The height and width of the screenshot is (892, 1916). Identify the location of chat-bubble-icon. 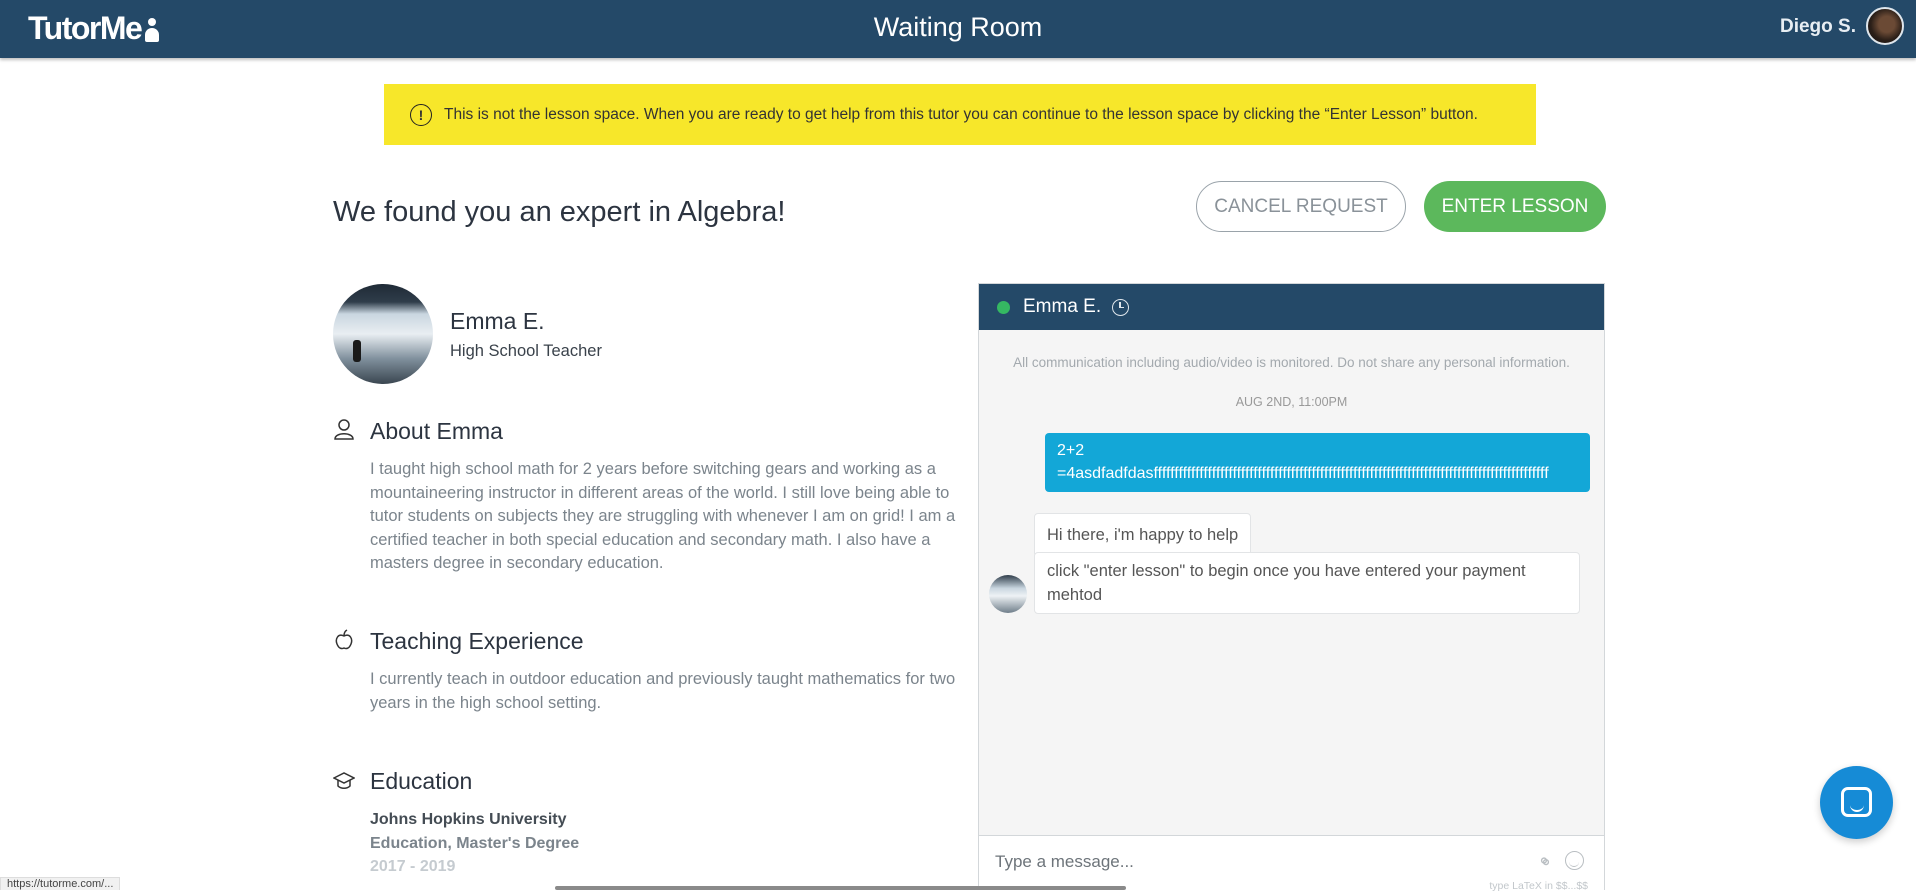
(1856, 802).